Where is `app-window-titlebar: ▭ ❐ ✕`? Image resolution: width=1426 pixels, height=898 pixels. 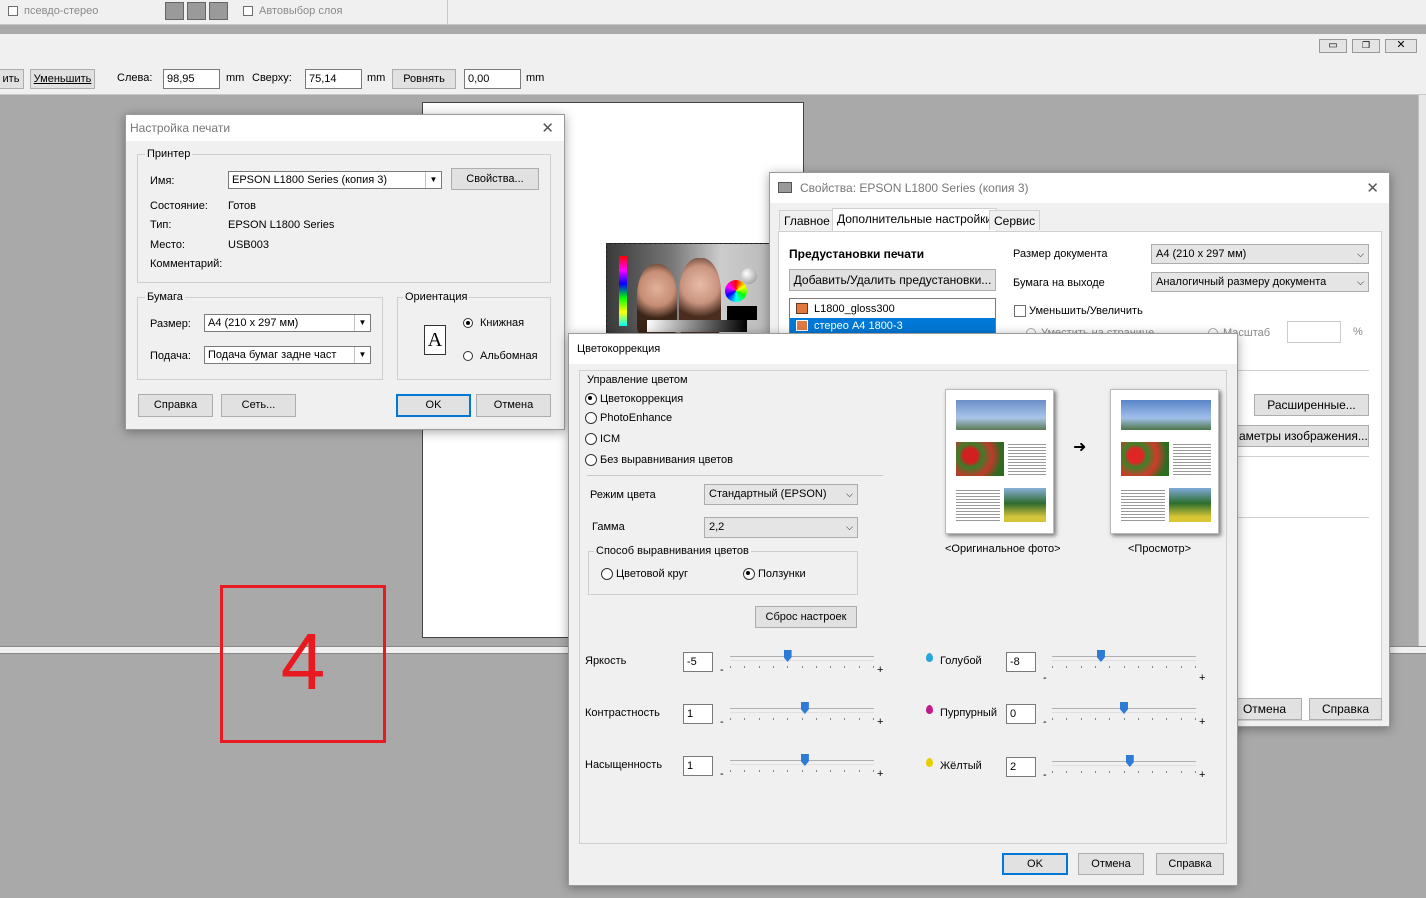
app-window-titlebar: ▭ ❐ ✕ is located at coordinates (713, 49).